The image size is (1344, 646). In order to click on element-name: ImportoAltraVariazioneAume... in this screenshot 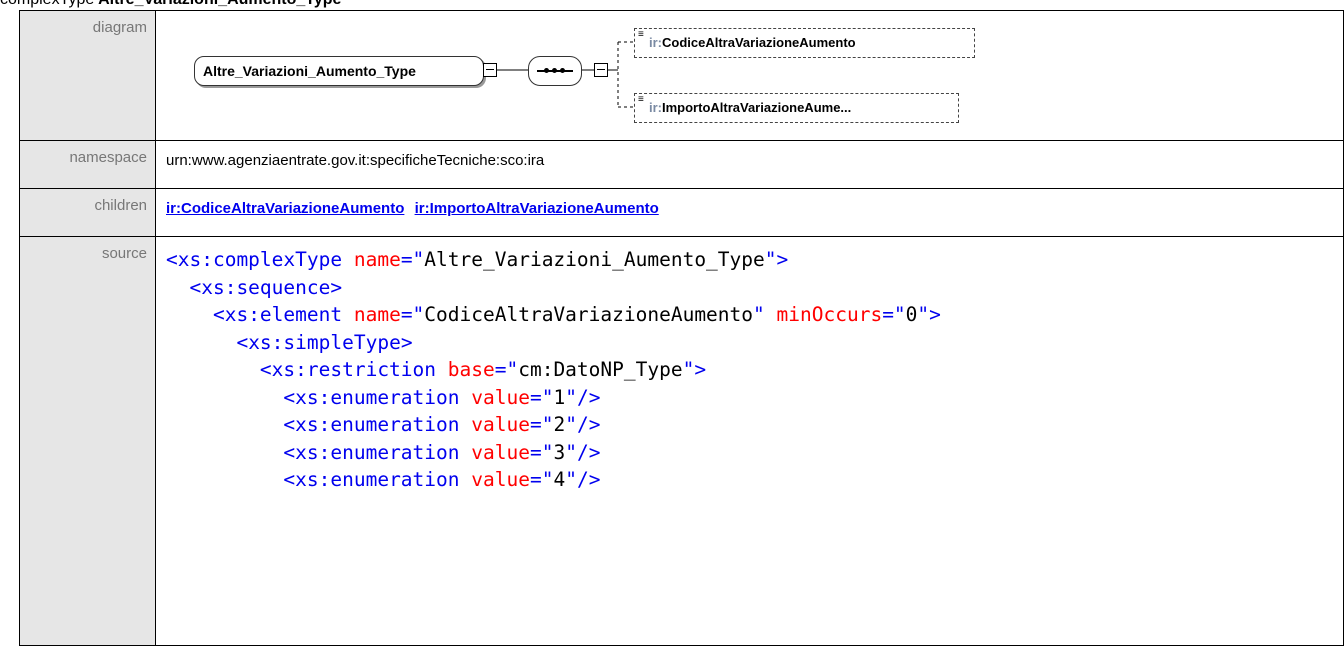, I will do `click(757, 107)`.